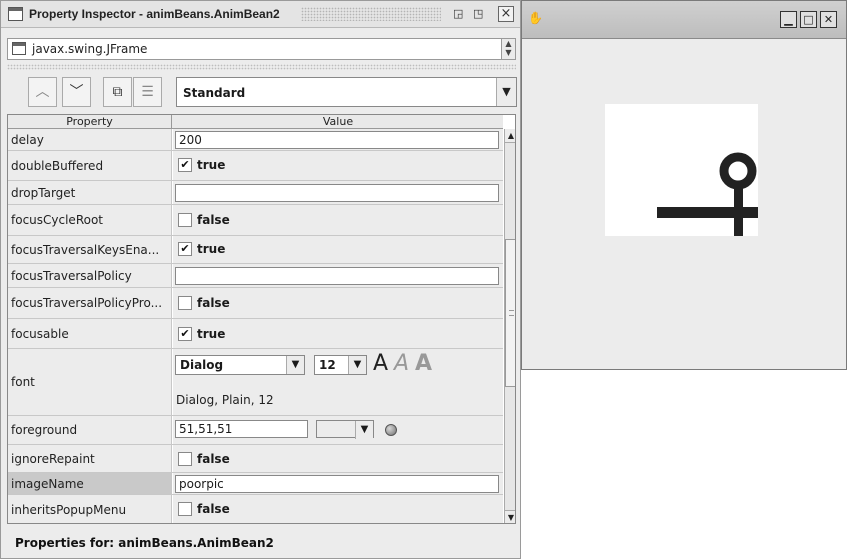 The width and height of the screenshot is (847, 559). I want to click on property-name: focusable, so click(90, 333).